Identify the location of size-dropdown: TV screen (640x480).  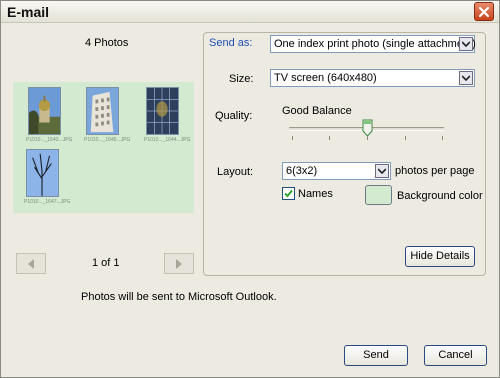
(372, 78).